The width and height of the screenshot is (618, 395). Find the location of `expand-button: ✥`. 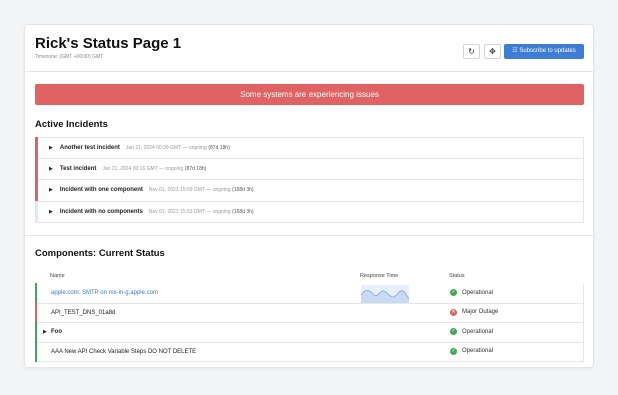

expand-button: ✥ is located at coordinates (492, 51).